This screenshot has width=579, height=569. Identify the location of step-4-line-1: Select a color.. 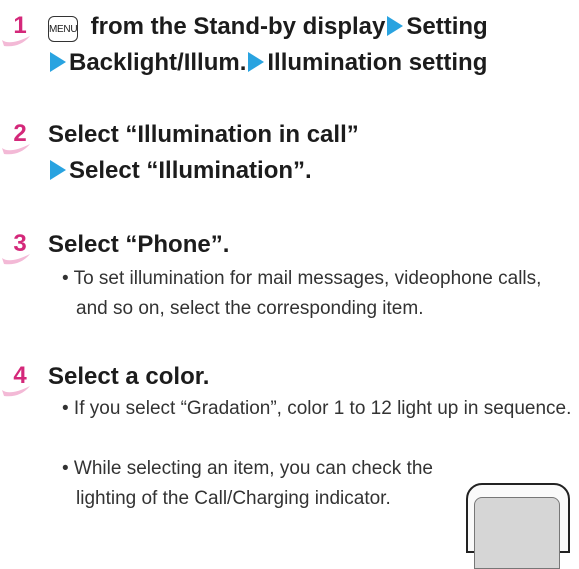
(129, 376).